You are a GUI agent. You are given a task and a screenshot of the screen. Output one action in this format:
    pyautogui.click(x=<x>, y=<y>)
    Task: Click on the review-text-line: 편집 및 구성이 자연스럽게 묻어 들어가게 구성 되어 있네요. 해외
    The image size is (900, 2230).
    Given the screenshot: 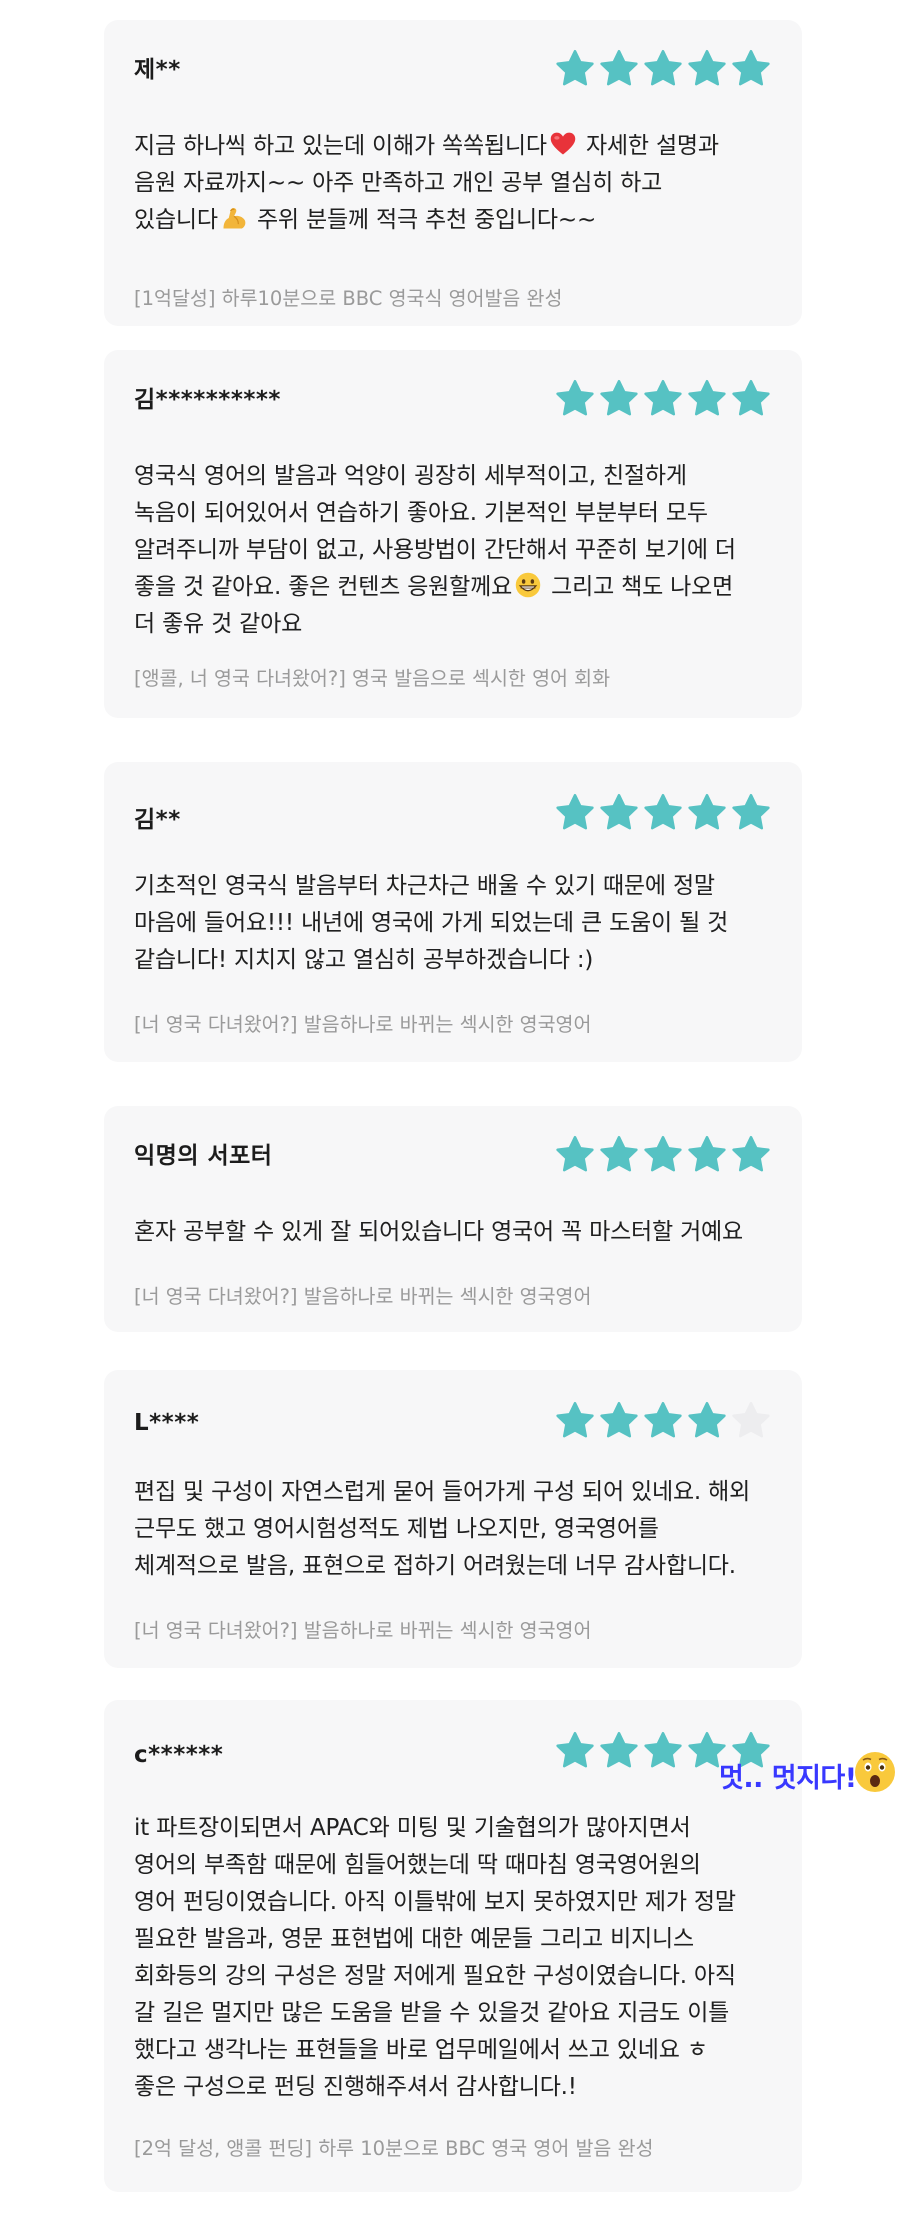 What is the action you would take?
    pyautogui.click(x=442, y=1492)
    